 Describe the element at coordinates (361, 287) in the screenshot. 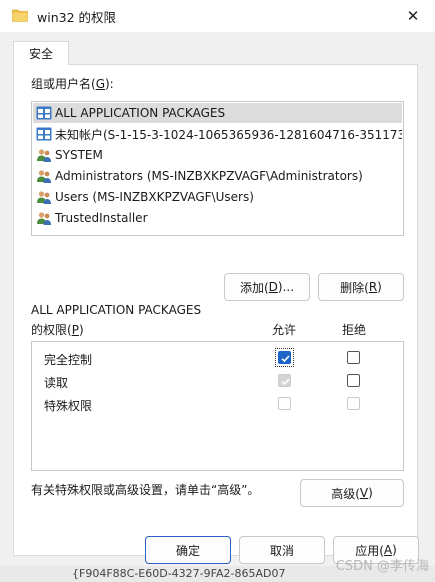

I see `remove-button: 删除(R)` at that location.